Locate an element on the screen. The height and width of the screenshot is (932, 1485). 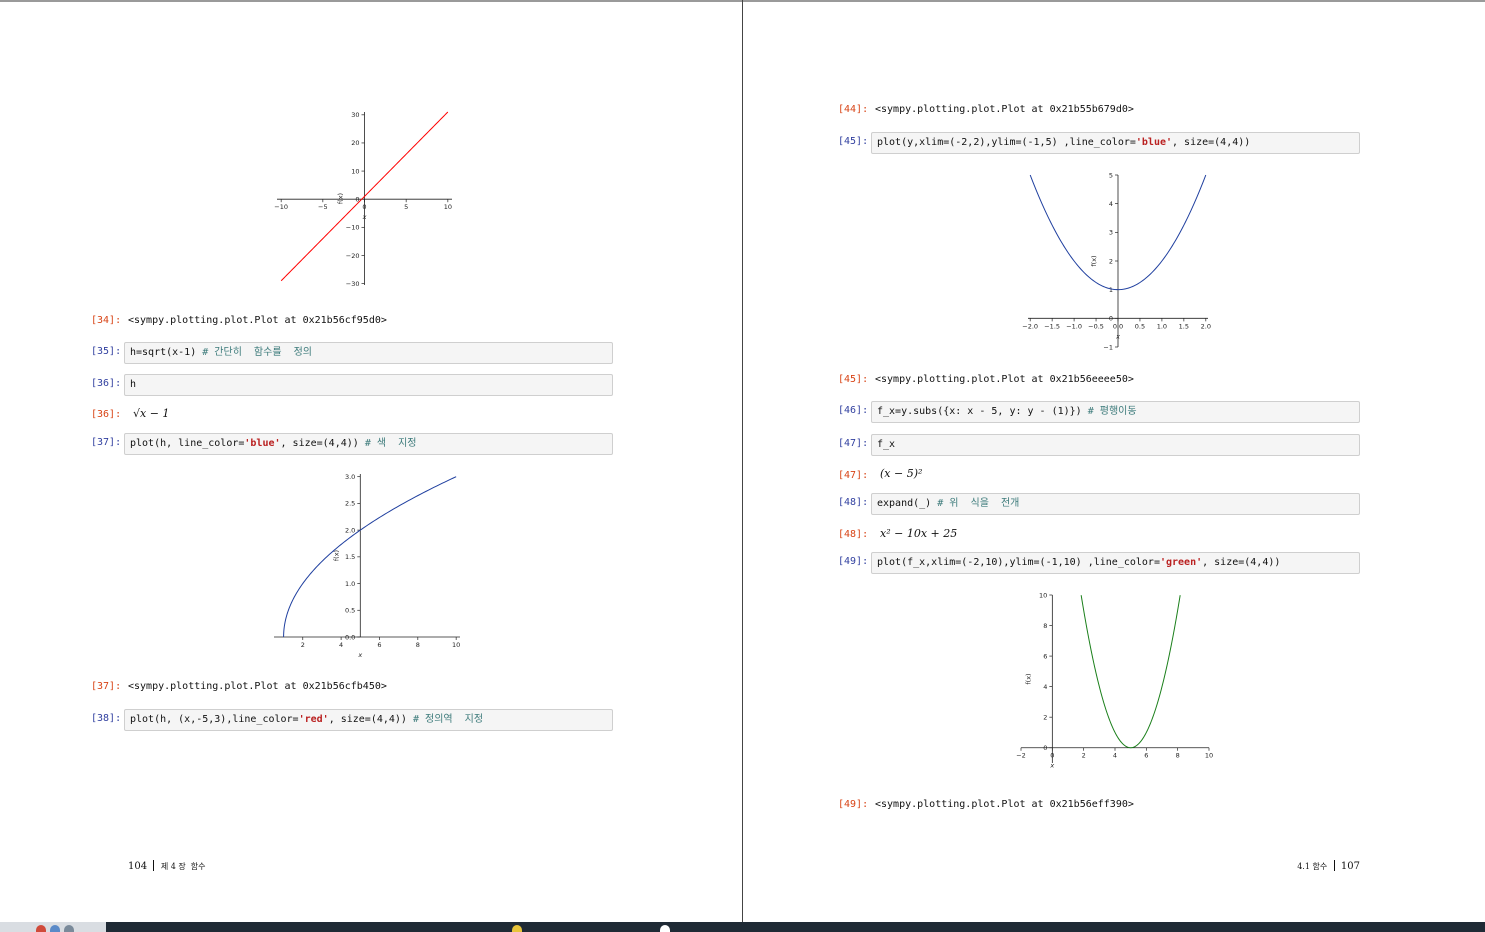
x-tick-label: 0.0 is located at coordinates (1118, 326).